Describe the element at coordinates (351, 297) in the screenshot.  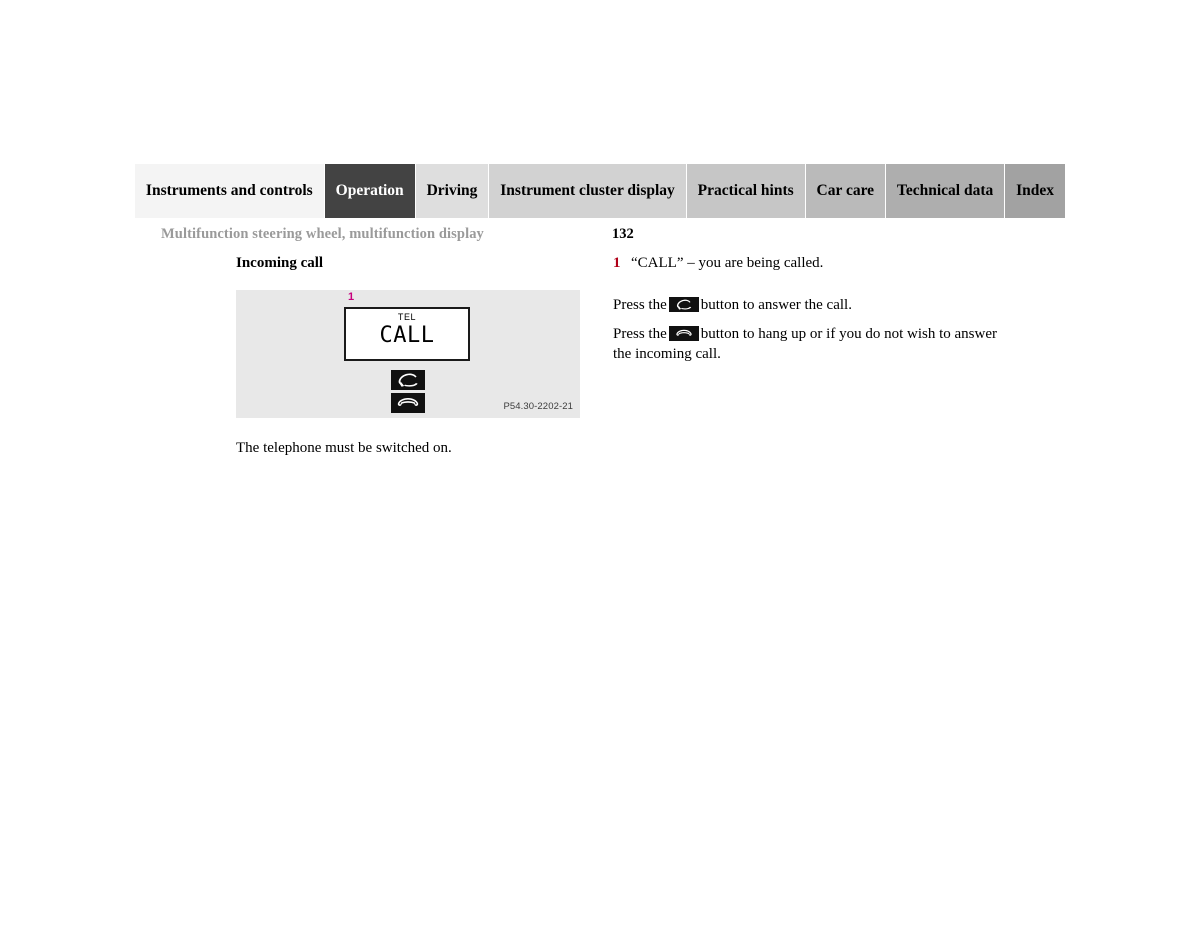
I see `figure-callout-1: 1` at that location.